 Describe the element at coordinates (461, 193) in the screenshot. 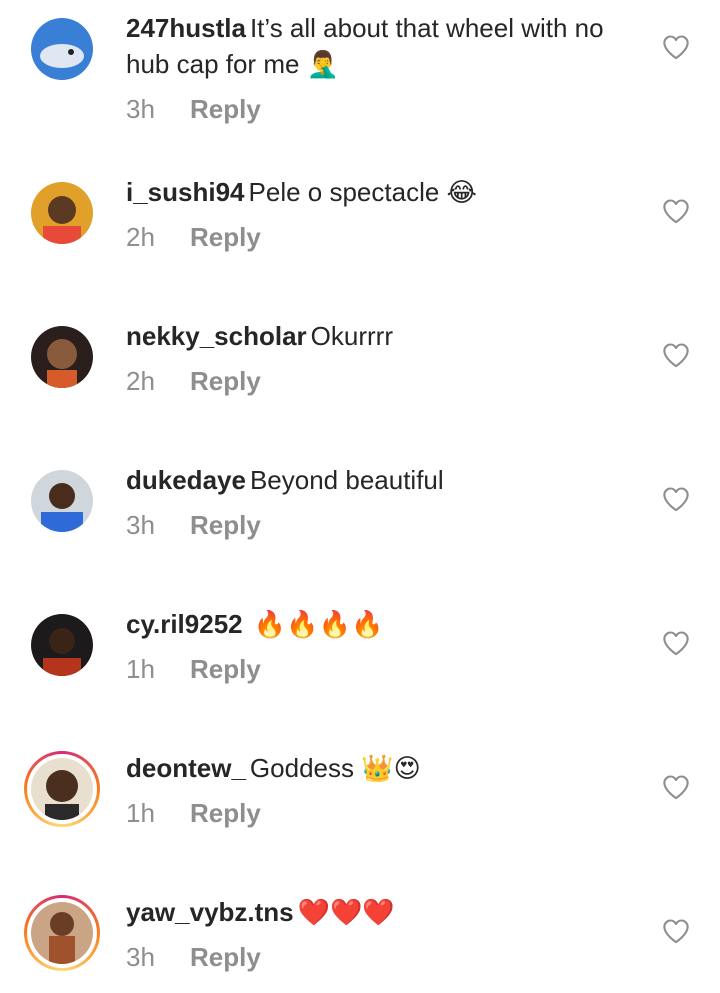

I see `comment-emoji: 😂` at that location.